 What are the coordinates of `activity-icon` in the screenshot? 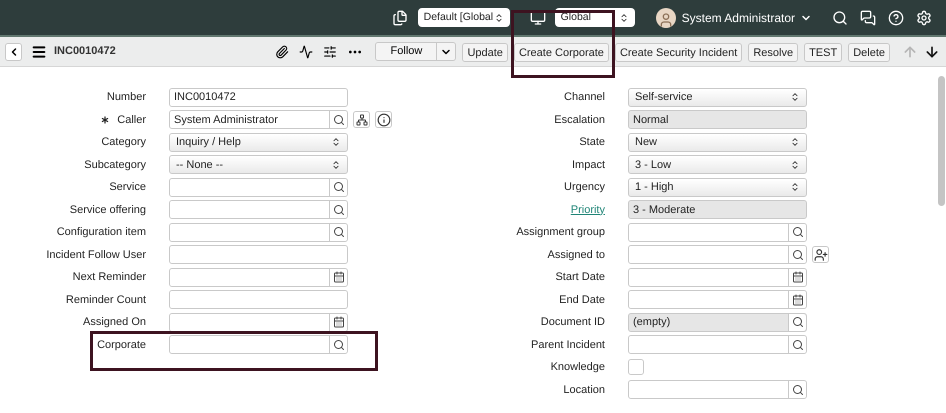 It's located at (306, 51).